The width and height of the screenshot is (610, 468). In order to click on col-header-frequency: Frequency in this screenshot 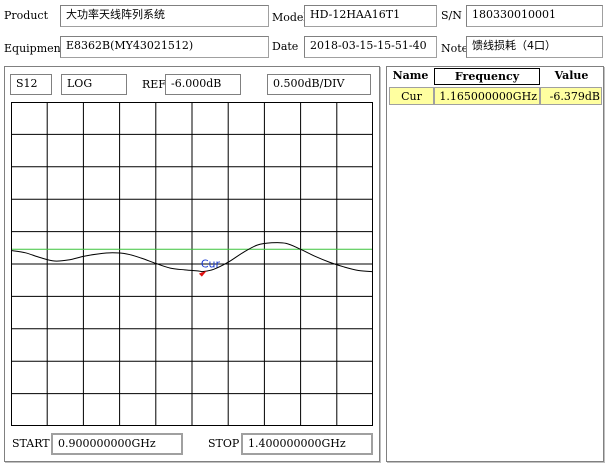, I will do `click(487, 76)`.